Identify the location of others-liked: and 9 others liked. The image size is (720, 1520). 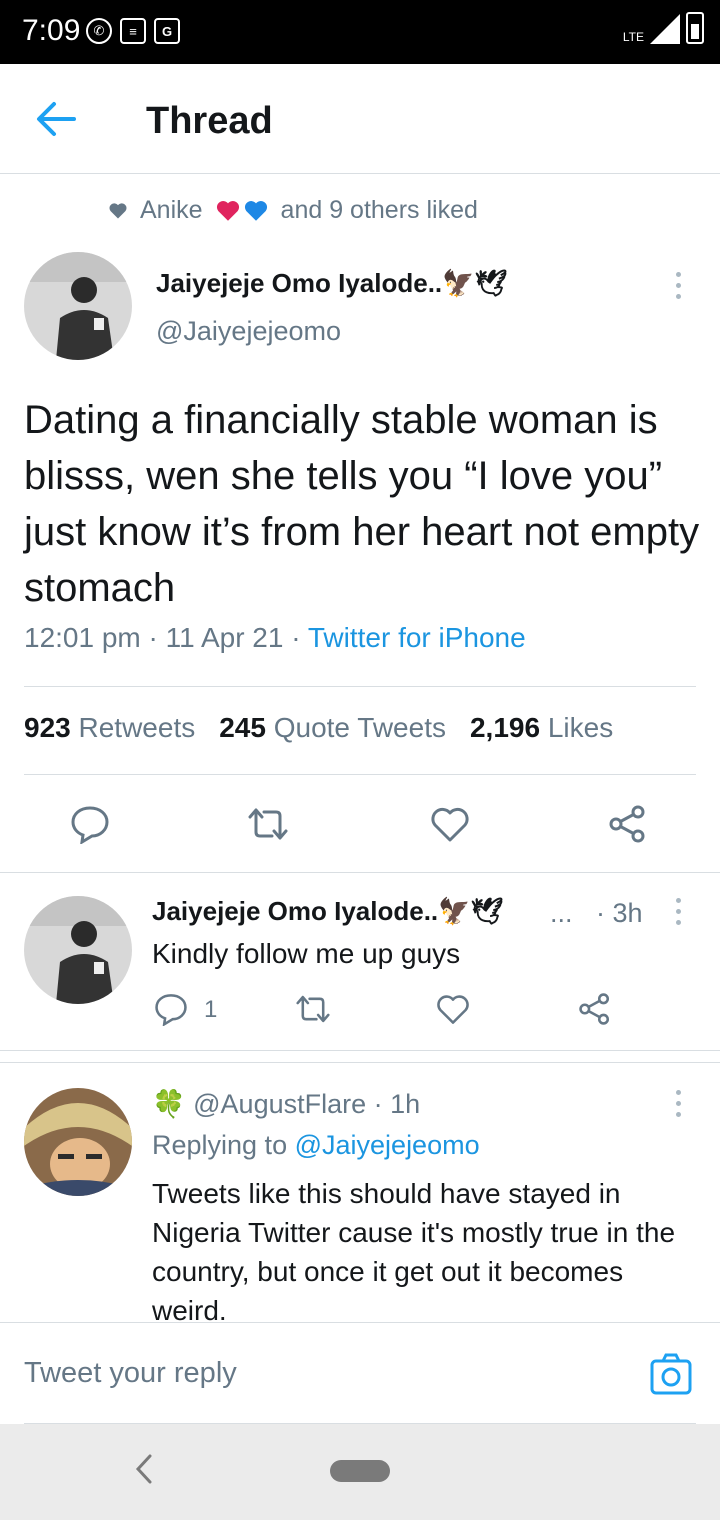
(379, 210).